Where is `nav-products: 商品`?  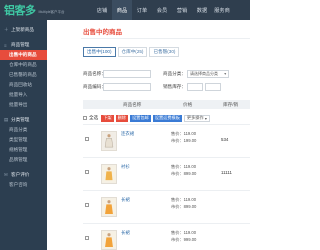
nav-products: 商品 is located at coordinates (122, 10).